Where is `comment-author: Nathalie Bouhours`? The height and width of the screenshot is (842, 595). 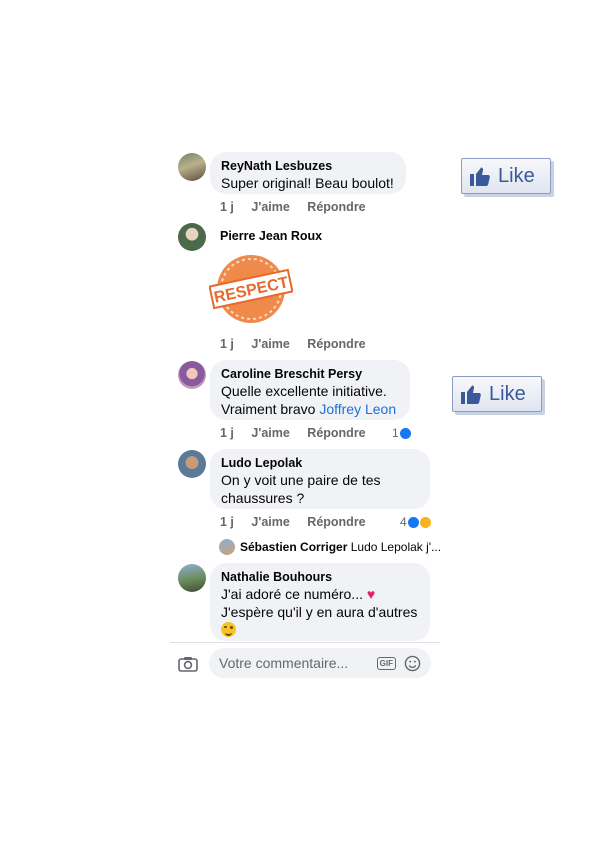 comment-author: Nathalie Bouhours is located at coordinates (320, 577).